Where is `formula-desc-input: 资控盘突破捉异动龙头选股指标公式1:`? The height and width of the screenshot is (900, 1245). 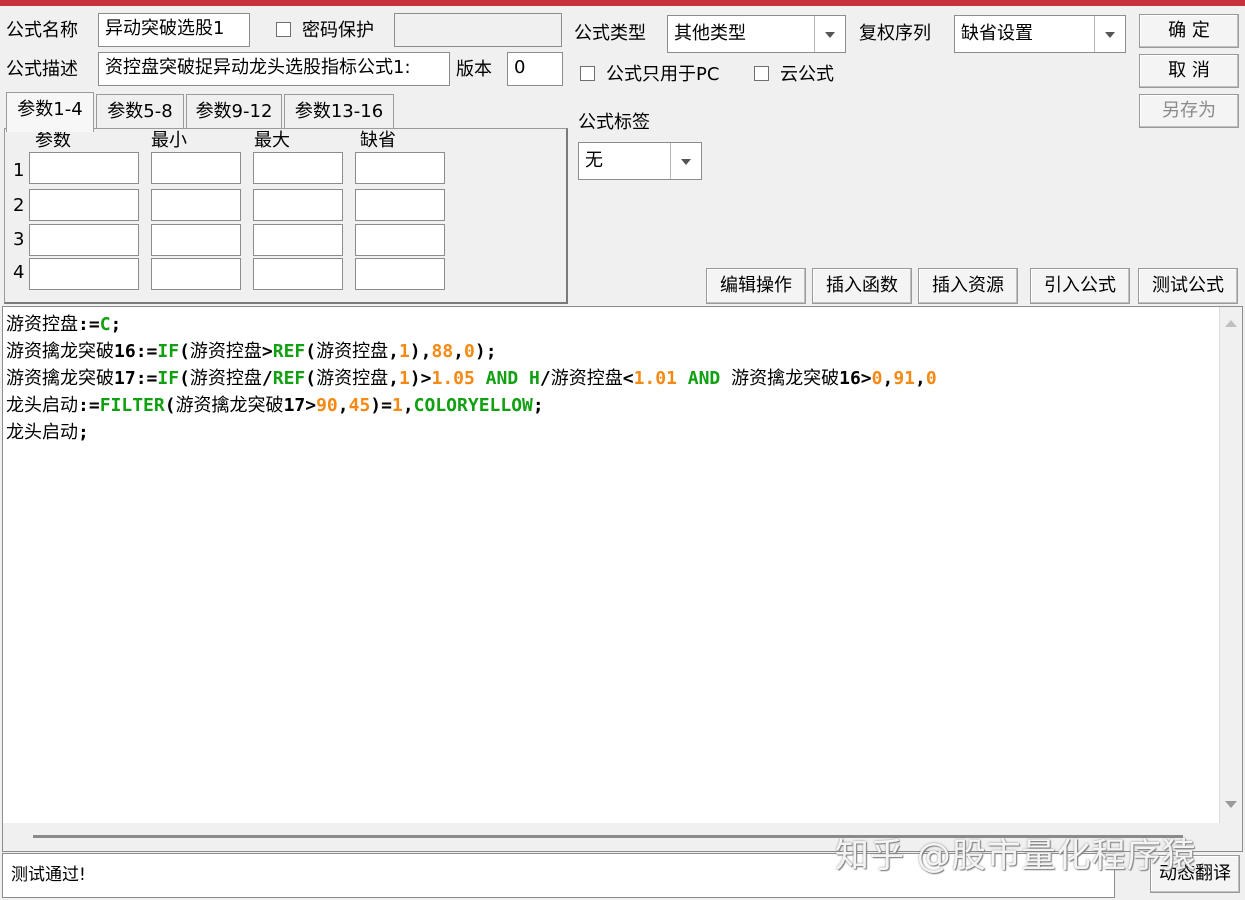 formula-desc-input: 资控盘突破捉异动龙头选股指标公式1: is located at coordinates (274, 69).